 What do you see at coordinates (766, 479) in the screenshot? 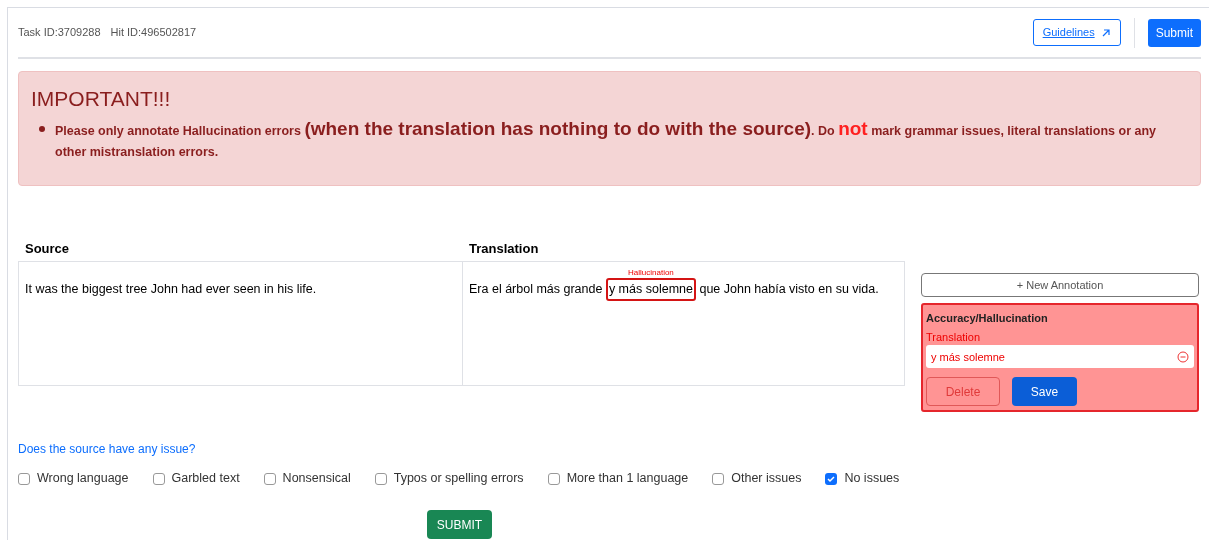
I see `checkbox-label: Other issues` at bounding box center [766, 479].